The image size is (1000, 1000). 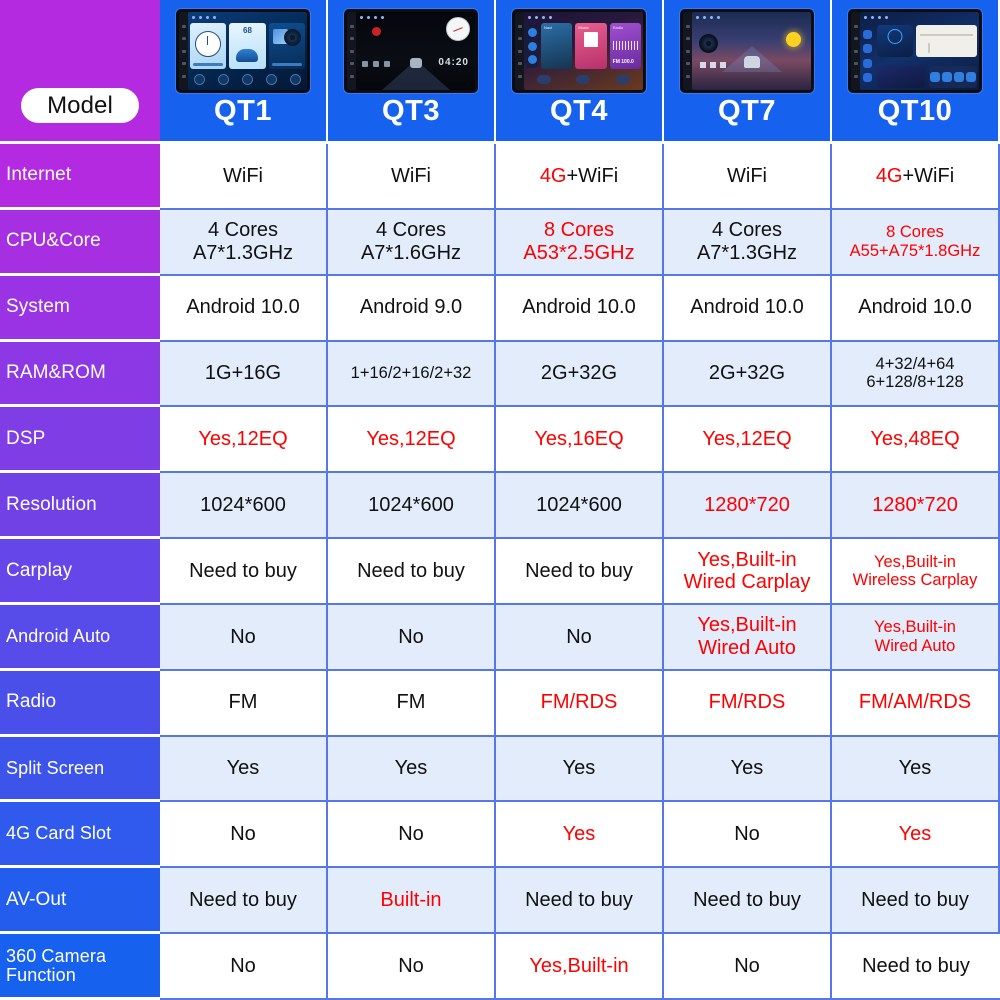 What do you see at coordinates (915, 111) in the screenshot?
I see `model-name-label: QT10` at bounding box center [915, 111].